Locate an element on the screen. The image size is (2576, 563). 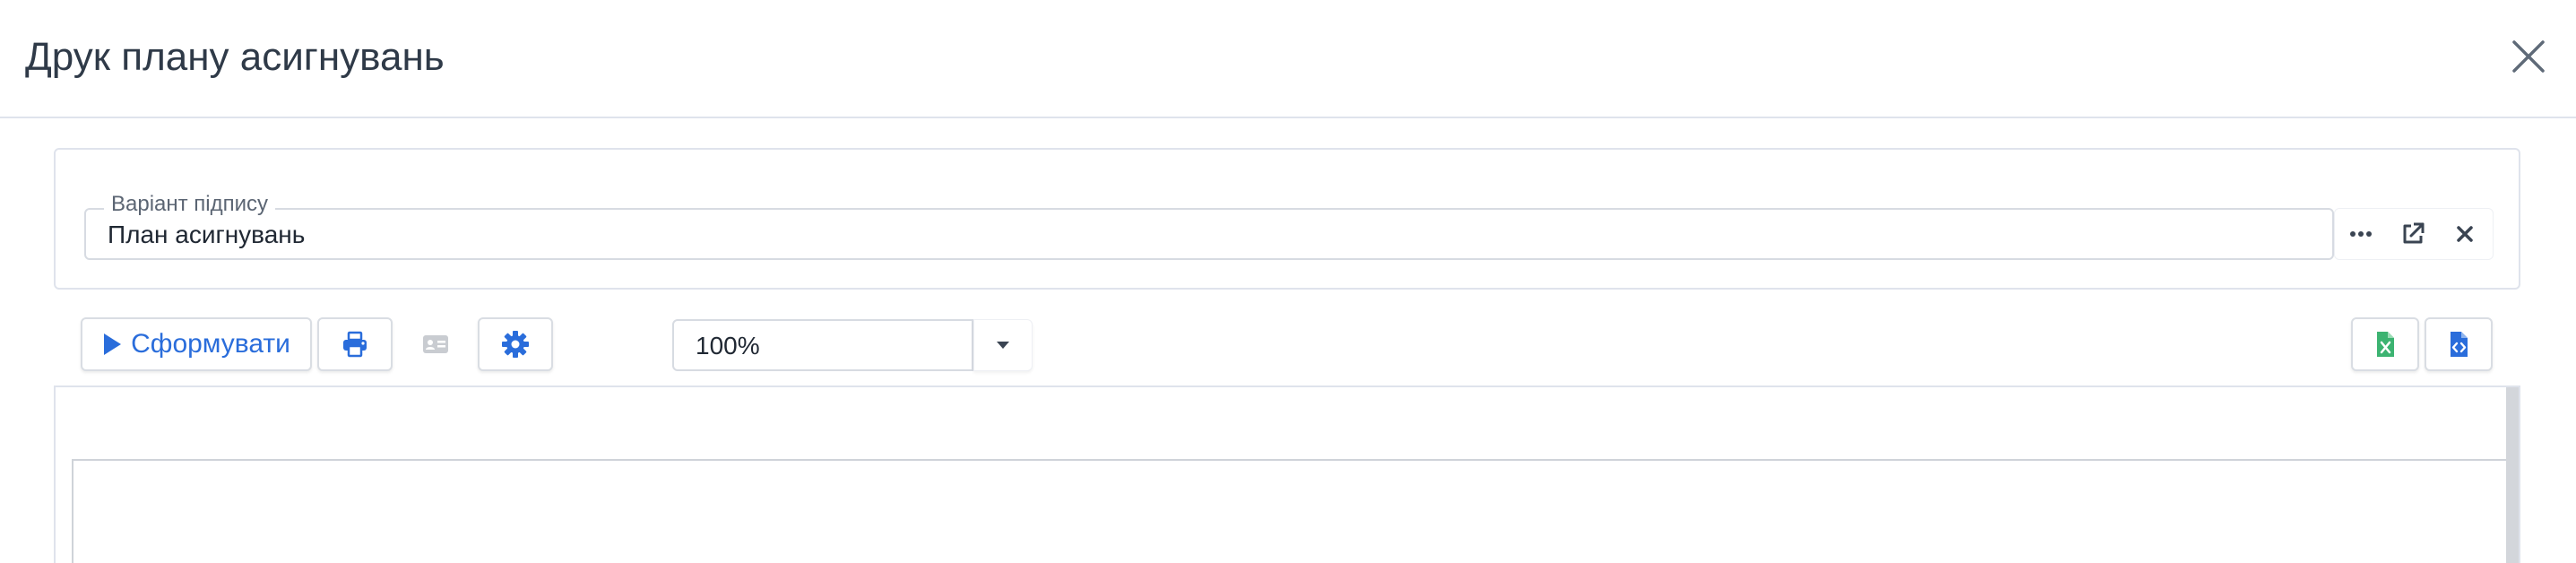
export-excel-button is located at coordinates (2385, 344).